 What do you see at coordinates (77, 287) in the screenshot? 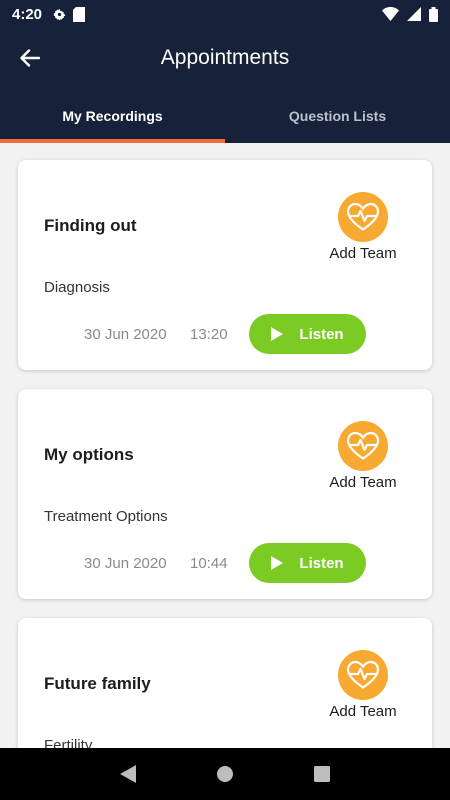
I see `recording-subtitle: Diagnosis` at bounding box center [77, 287].